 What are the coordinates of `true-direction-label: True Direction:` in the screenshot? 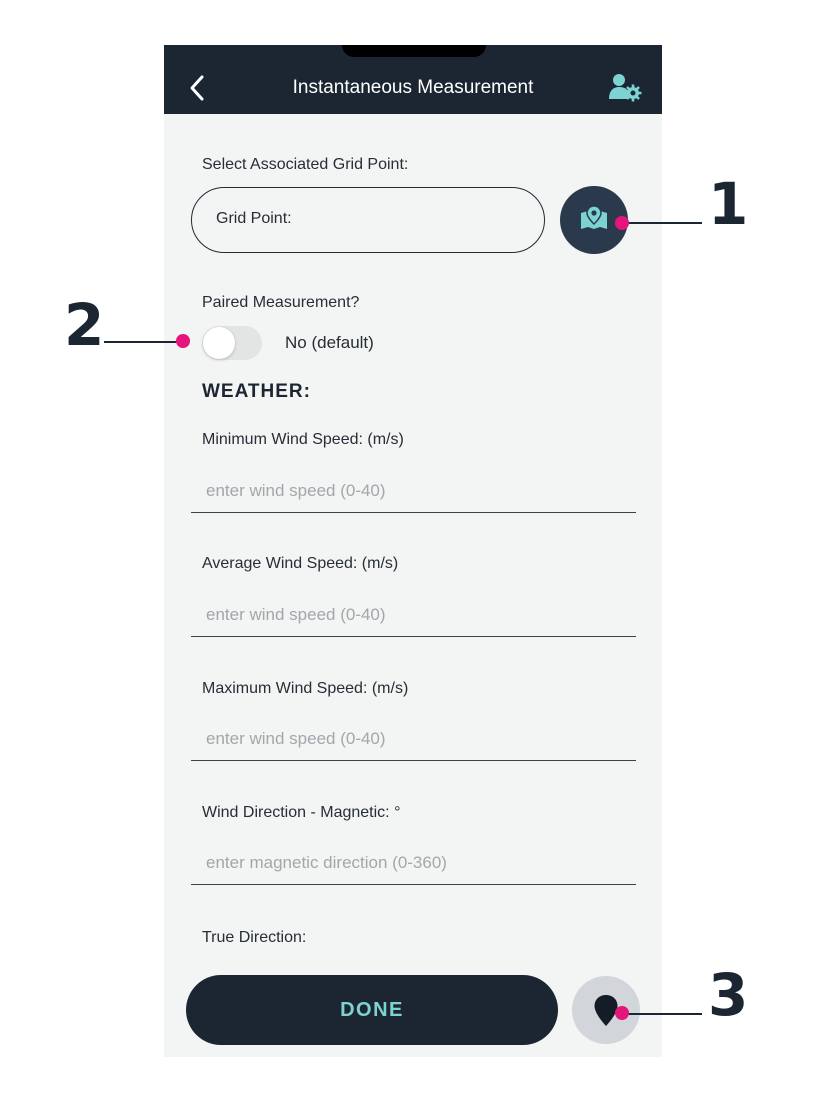 It's located at (254, 937).